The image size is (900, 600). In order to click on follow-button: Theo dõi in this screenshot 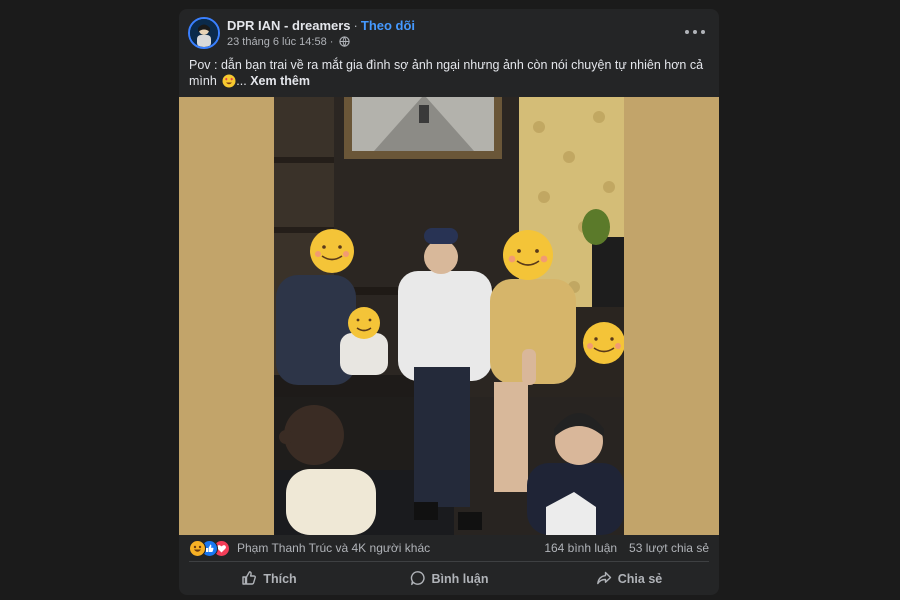, I will do `click(388, 25)`.